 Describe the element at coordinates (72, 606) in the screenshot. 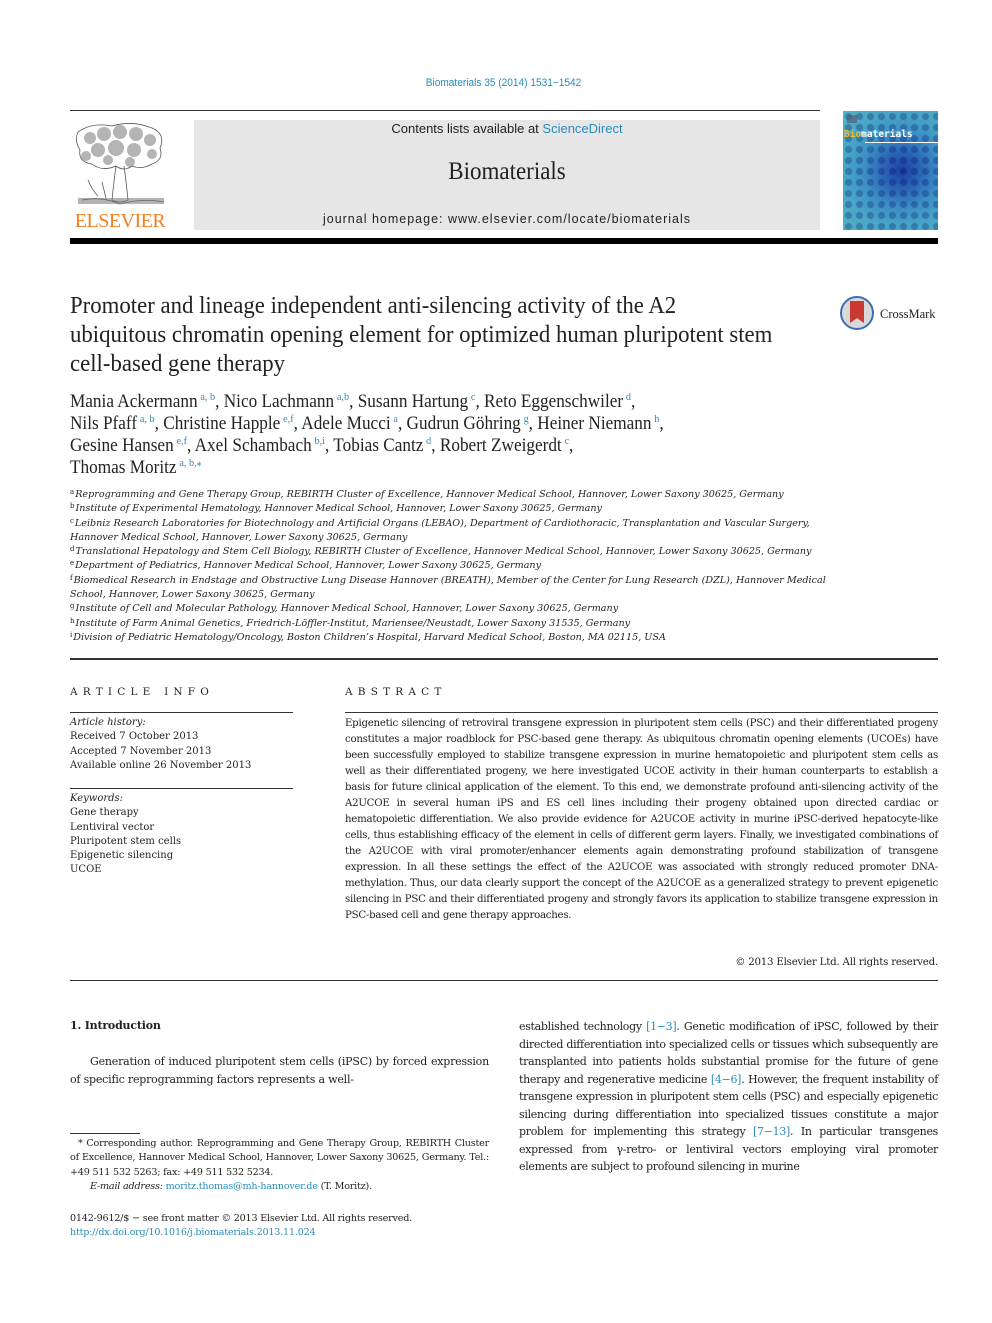

I see `affiliation-key: g` at that location.